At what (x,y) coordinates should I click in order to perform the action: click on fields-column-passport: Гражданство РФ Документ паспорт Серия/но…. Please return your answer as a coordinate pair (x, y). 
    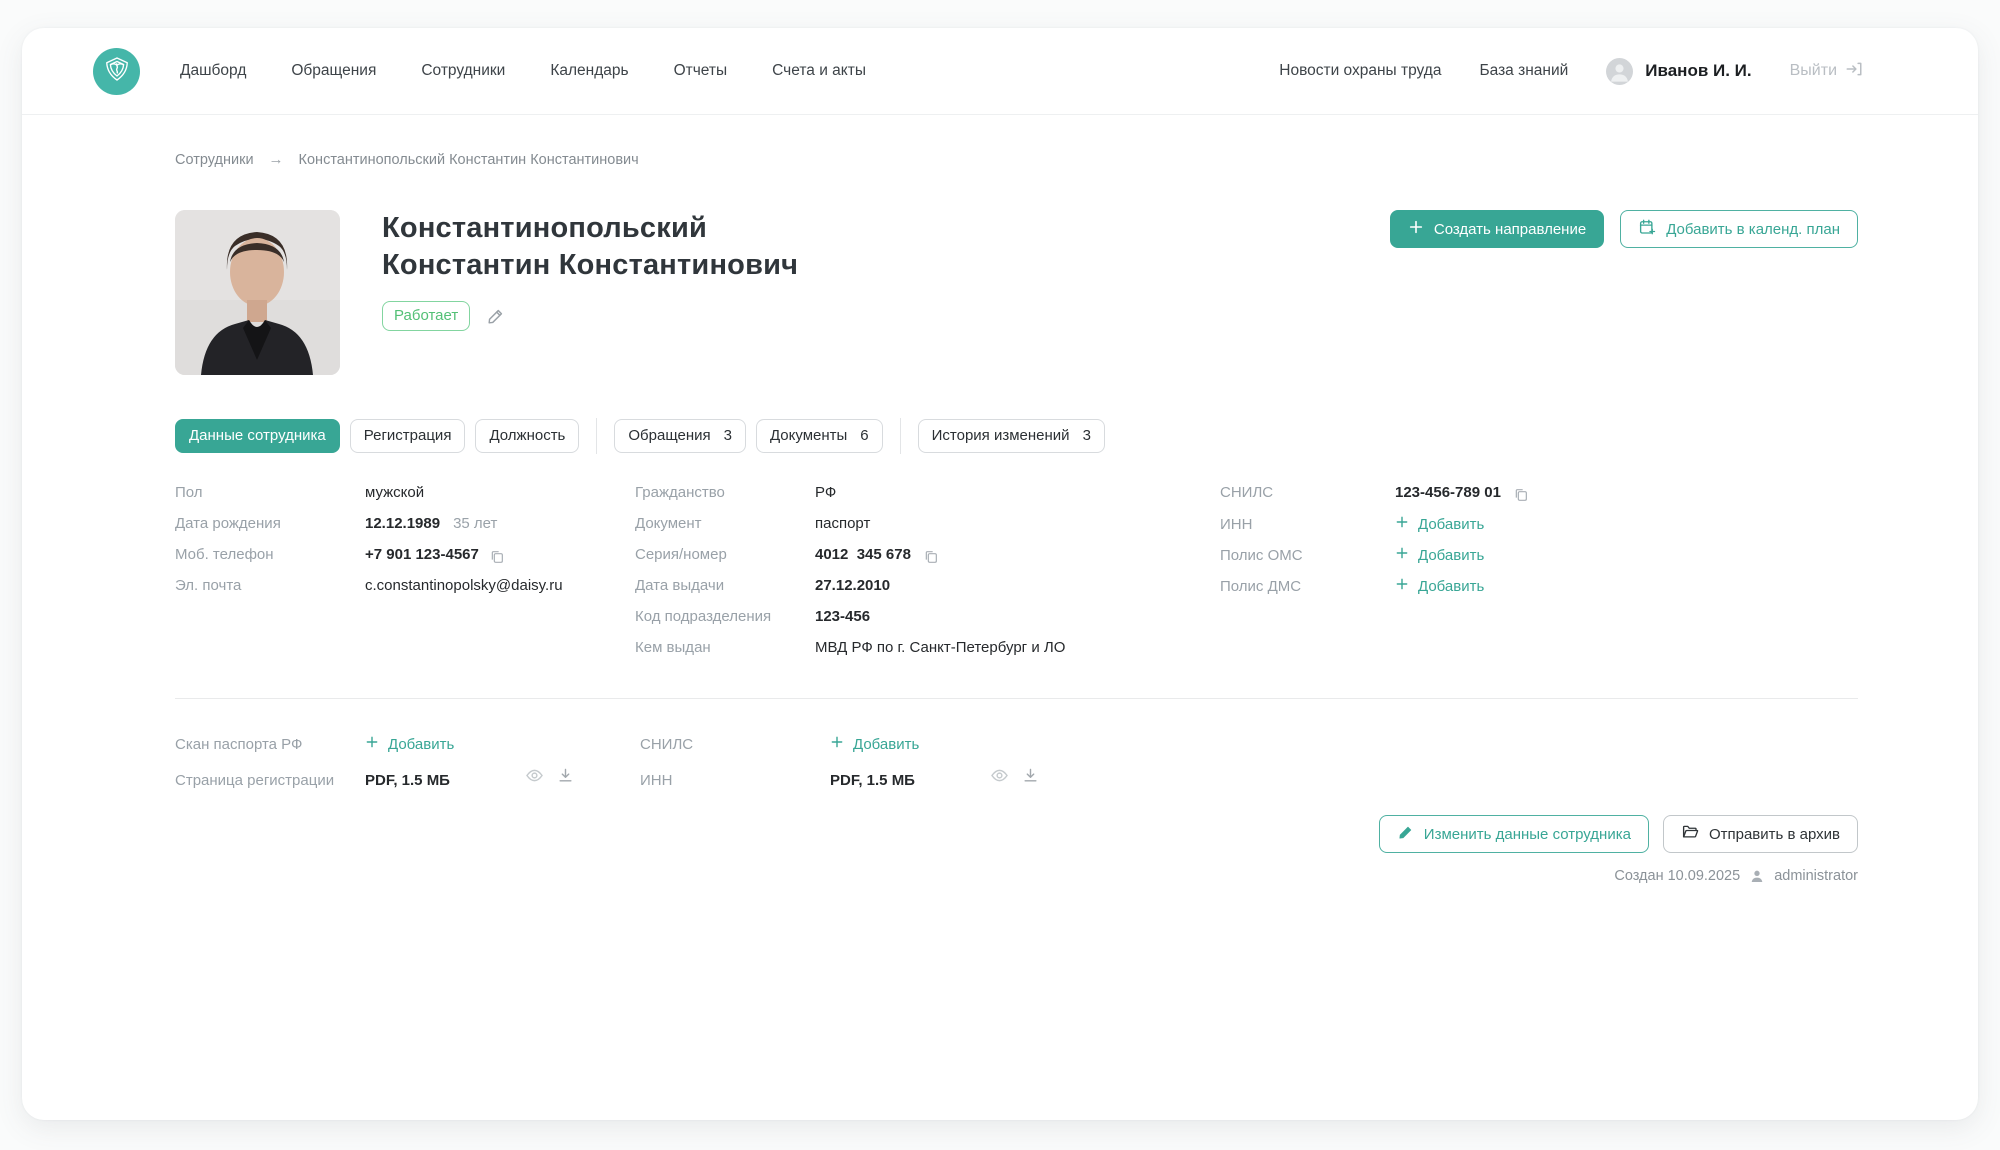
    Looking at the image, I should click on (927, 577).